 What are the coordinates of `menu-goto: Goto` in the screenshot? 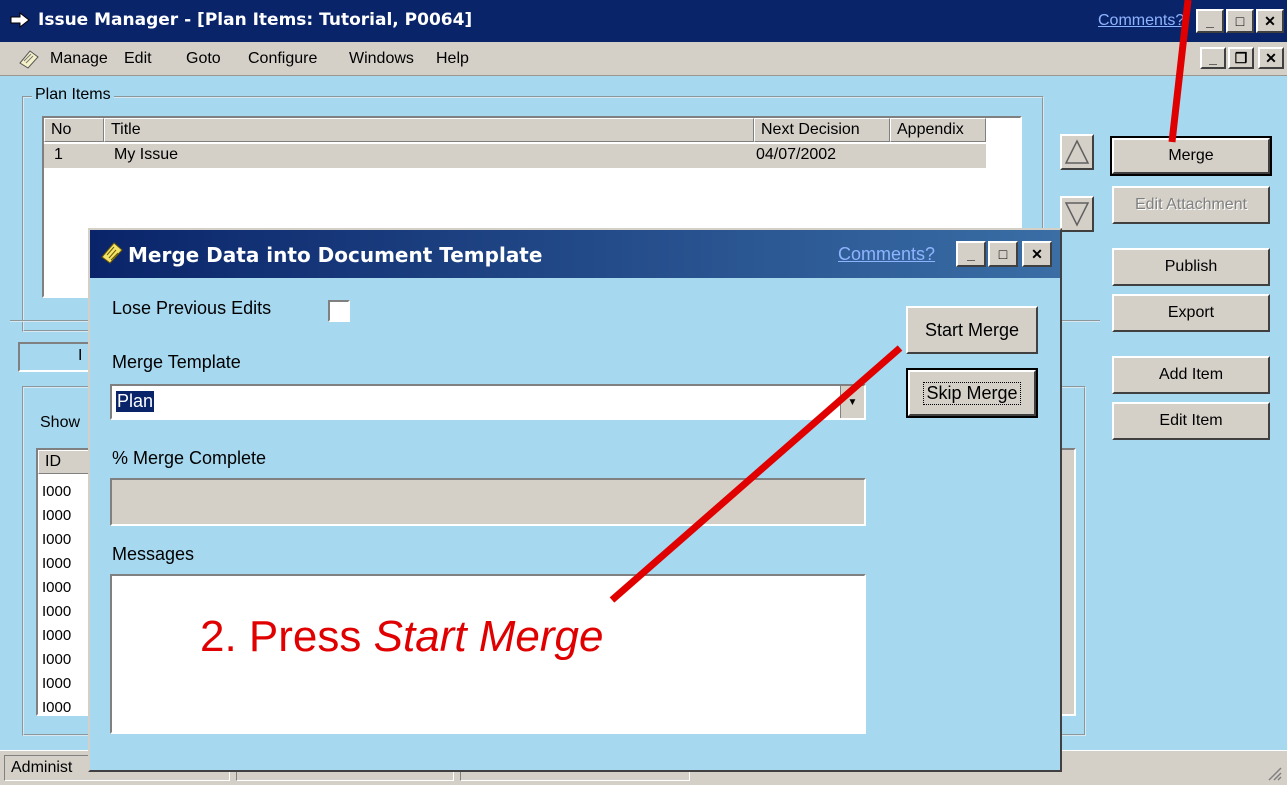 It's located at (203, 59).